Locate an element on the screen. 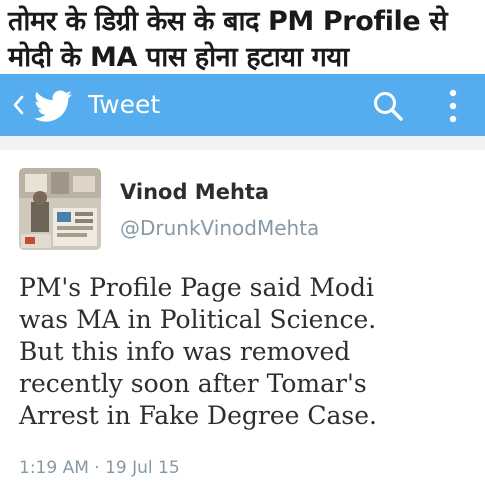  headline-line-2: मोदी के MA पास होना हटाया गया is located at coordinates (178, 57).